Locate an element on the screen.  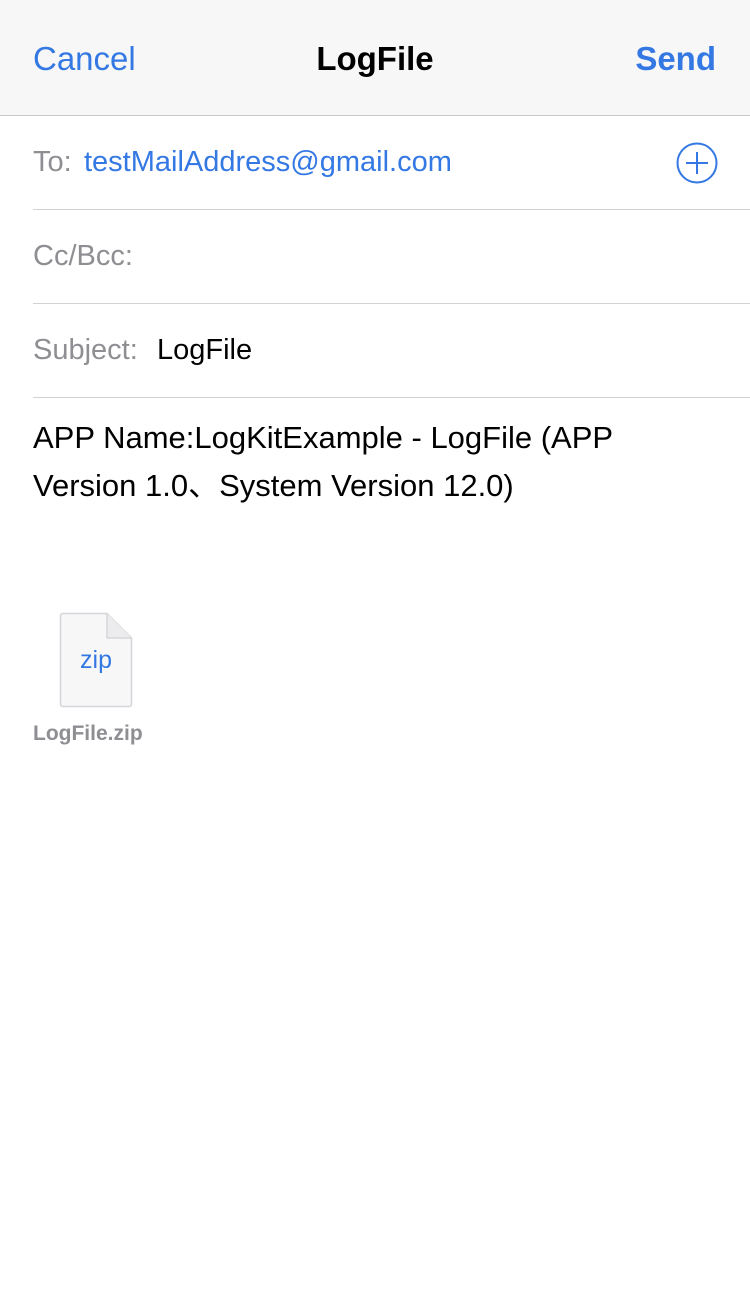
cc-bcc-field-row: Cc/Bcc: is located at coordinates (391, 257).